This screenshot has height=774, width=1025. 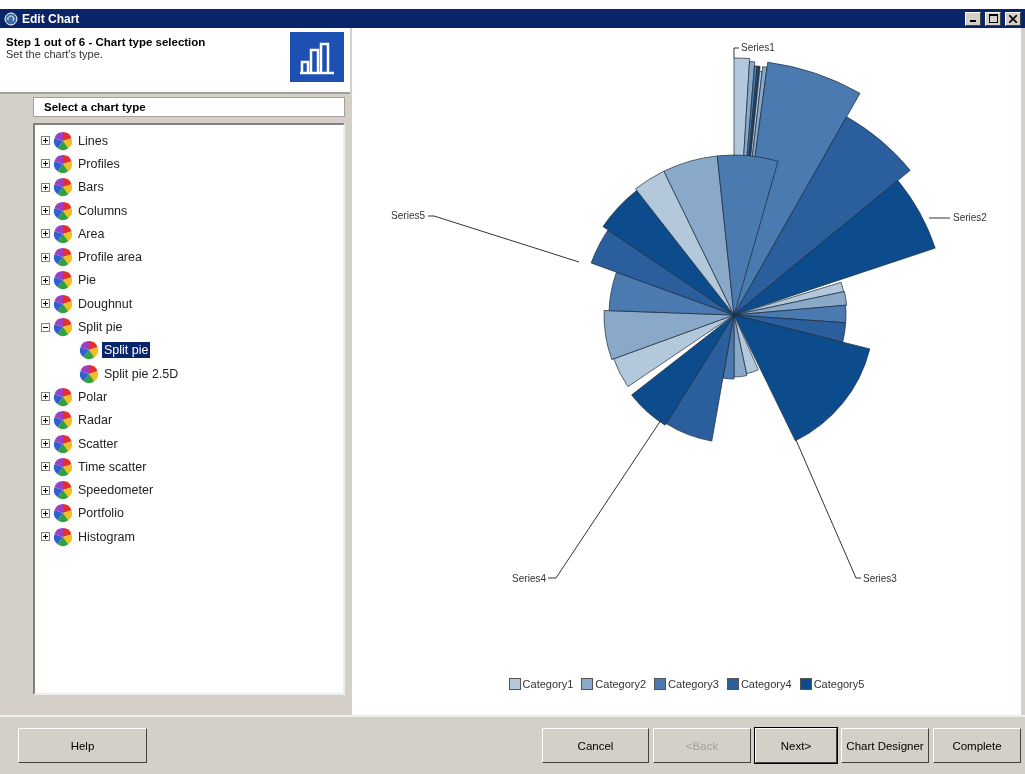 What do you see at coordinates (839, 684) in the screenshot?
I see `legend-label: Category5` at bounding box center [839, 684].